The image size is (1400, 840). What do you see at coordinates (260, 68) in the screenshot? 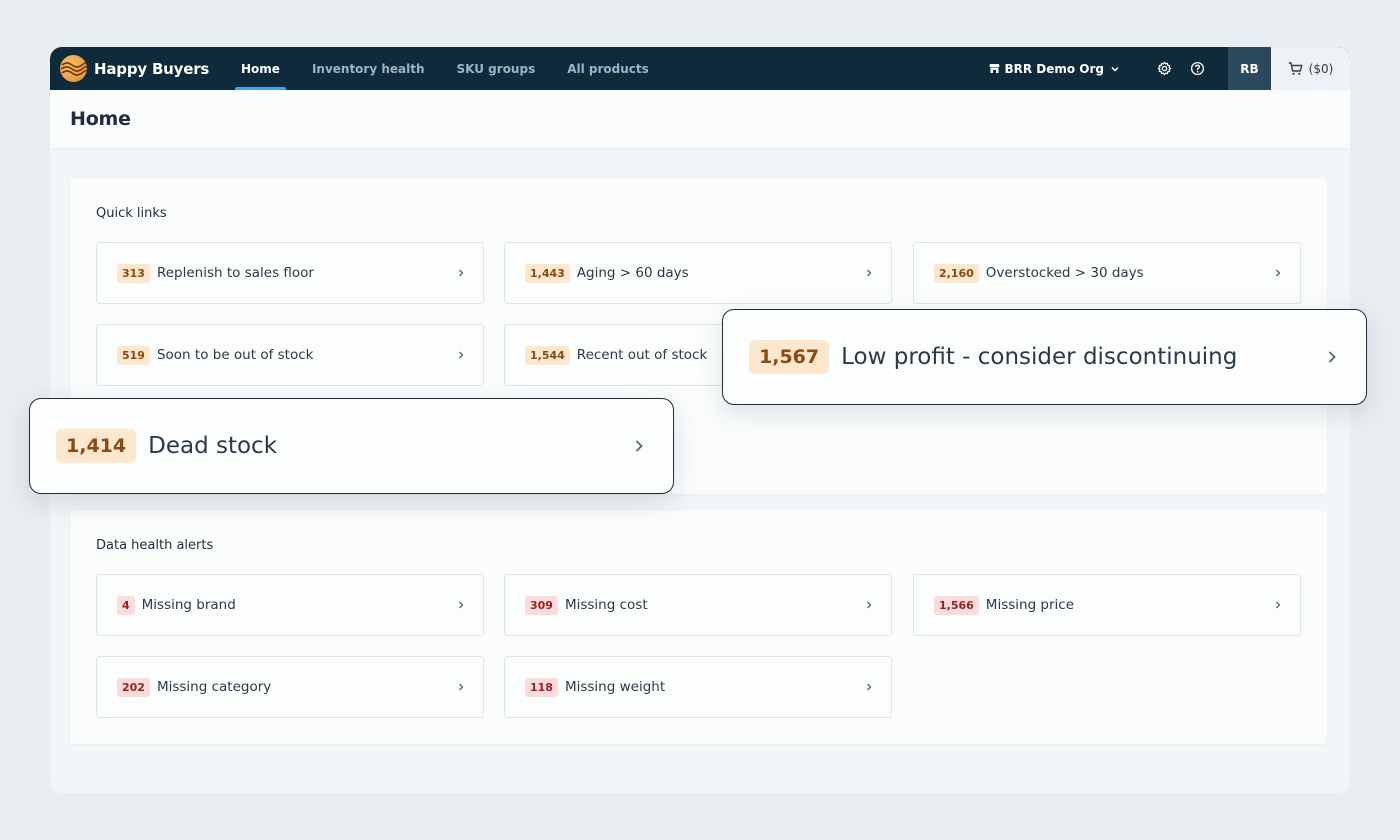
I see `nav-link-home: Home` at bounding box center [260, 68].